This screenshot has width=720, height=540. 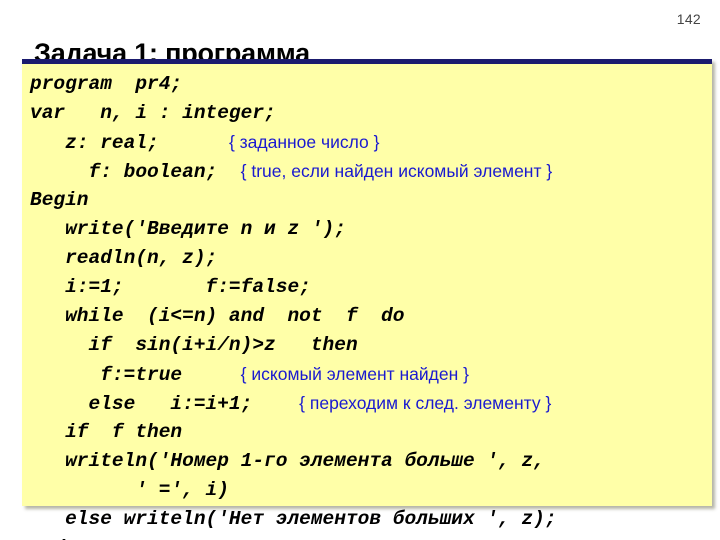 What do you see at coordinates (188, 229) in the screenshot?
I see `code-text: write('Введите n и z ');` at bounding box center [188, 229].